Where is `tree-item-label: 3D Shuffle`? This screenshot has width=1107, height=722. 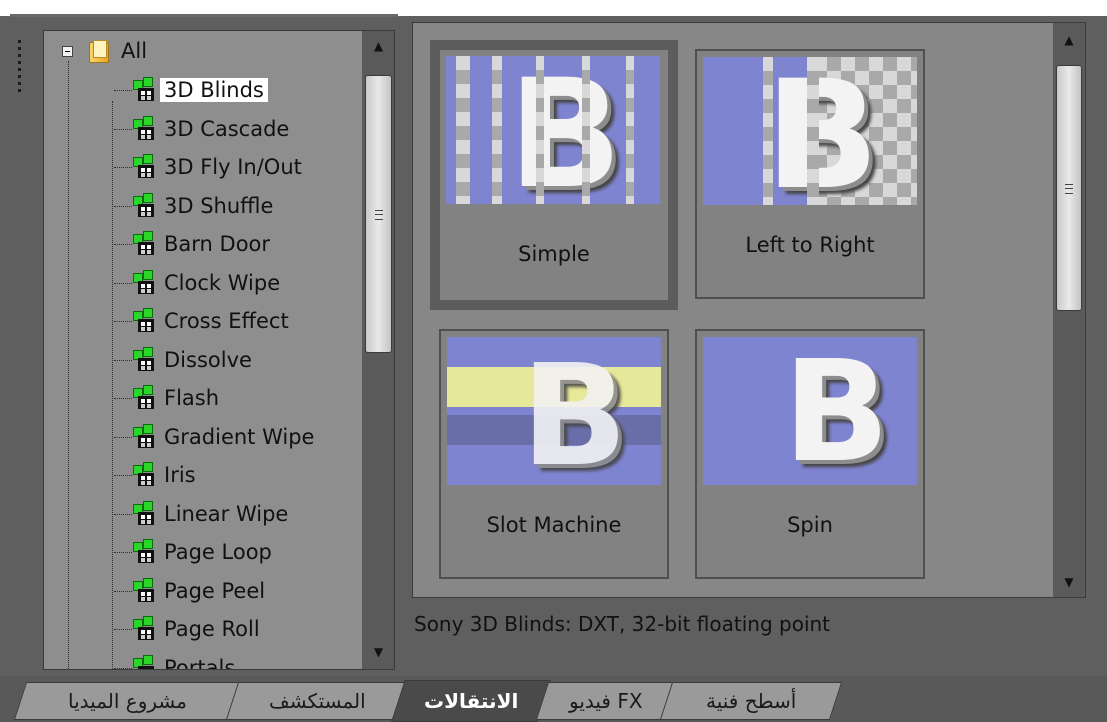
tree-item-label: 3D Shuffle is located at coordinates (219, 206).